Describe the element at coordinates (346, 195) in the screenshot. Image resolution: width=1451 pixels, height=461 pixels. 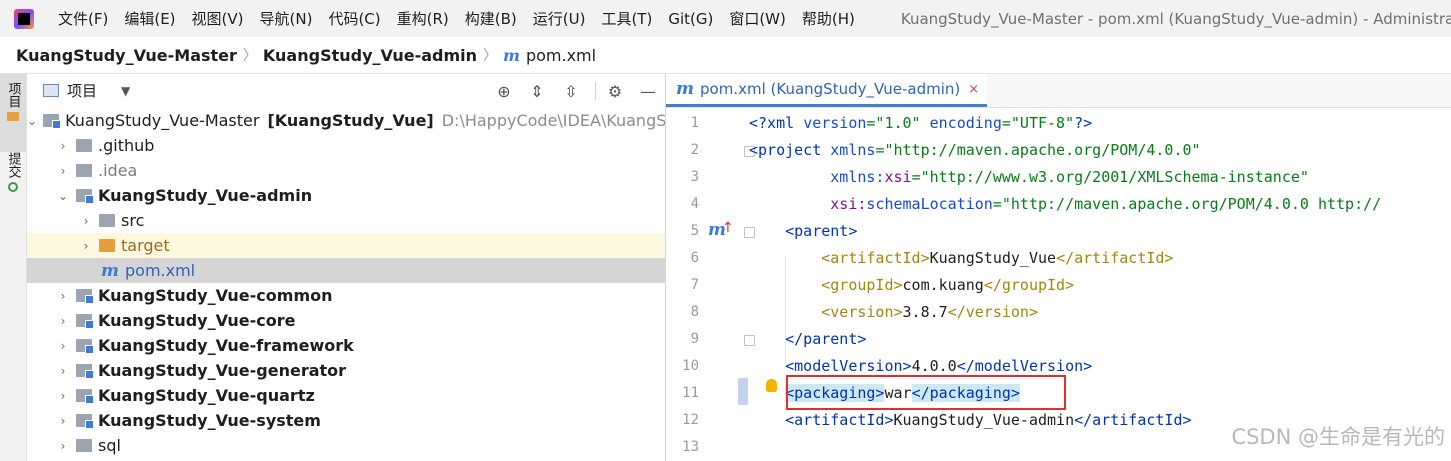
I see `tree-item-admin-module: ⌄ KuangStudy_Vue-admin` at that location.